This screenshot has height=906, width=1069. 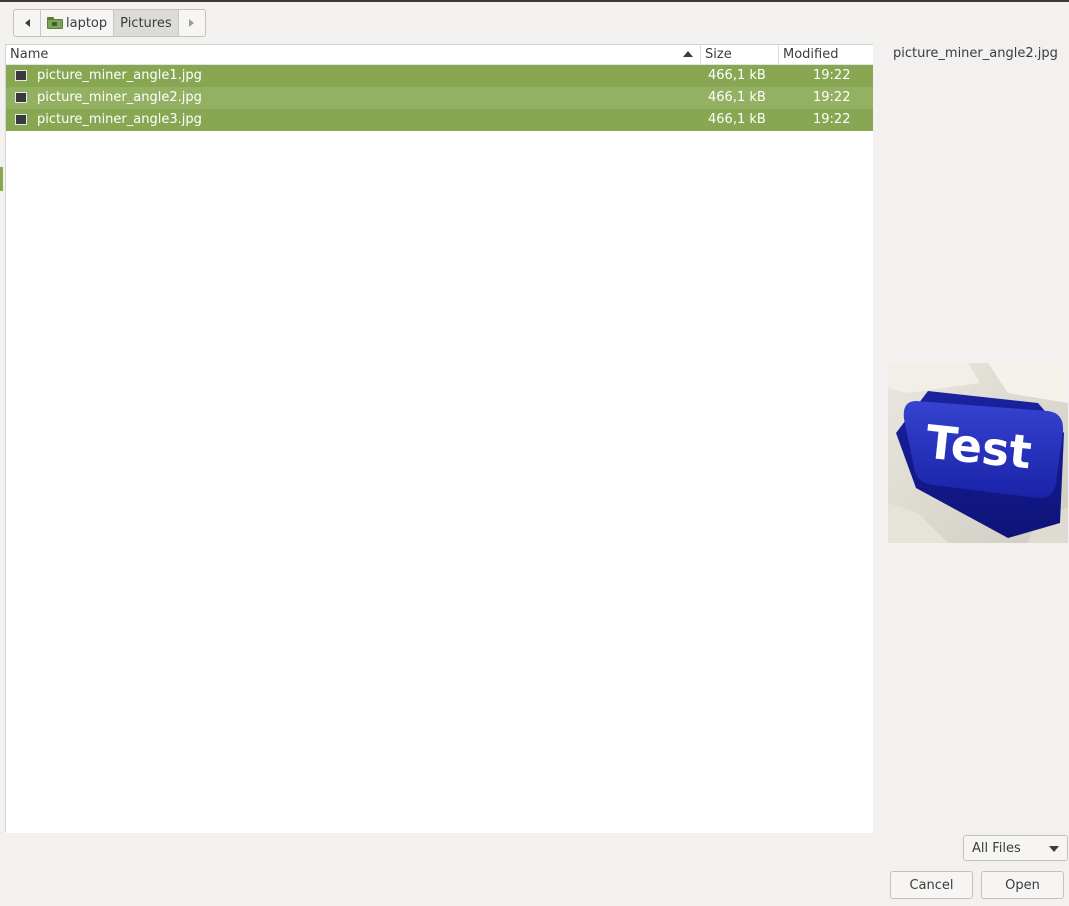 What do you see at coordinates (975, 53) in the screenshot?
I see `preview-filename: picture_miner_angle2.jpg` at bounding box center [975, 53].